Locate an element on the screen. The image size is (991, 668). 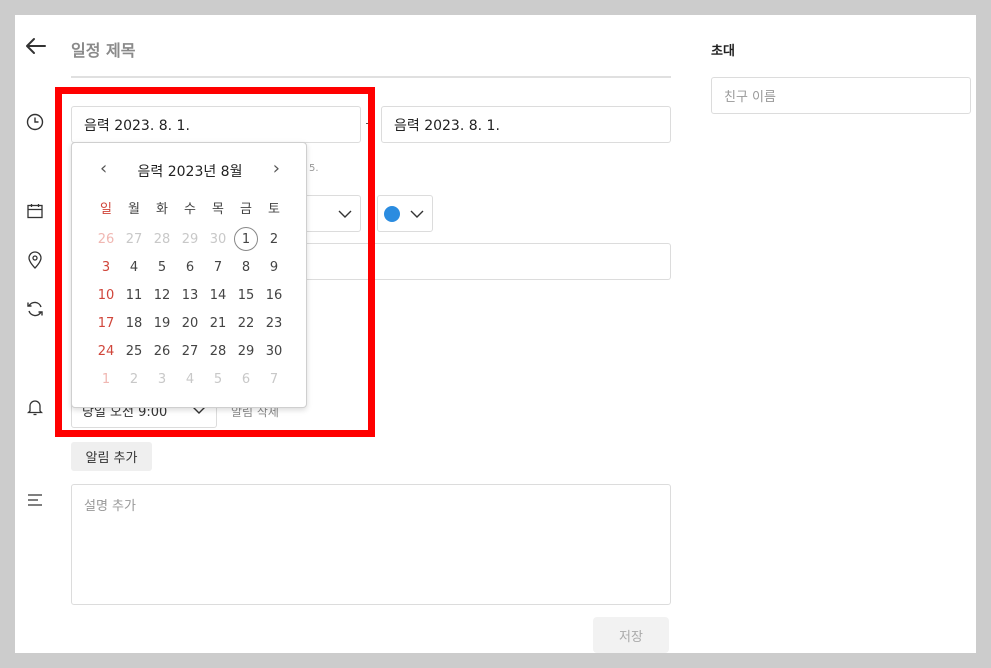
date-cell: 9 is located at coordinates (274, 267).